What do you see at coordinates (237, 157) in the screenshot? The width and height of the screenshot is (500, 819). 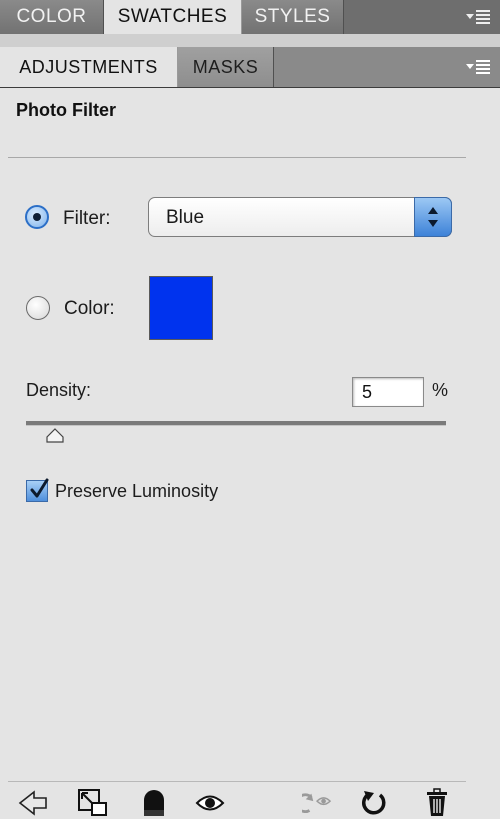 I see `title-divider` at bounding box center [237, 157].